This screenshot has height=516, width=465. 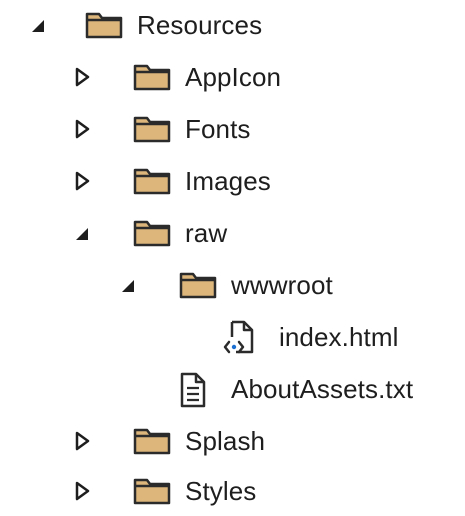 I want to click on tree-node-index-html: index.html, so click(x=232, y=337).